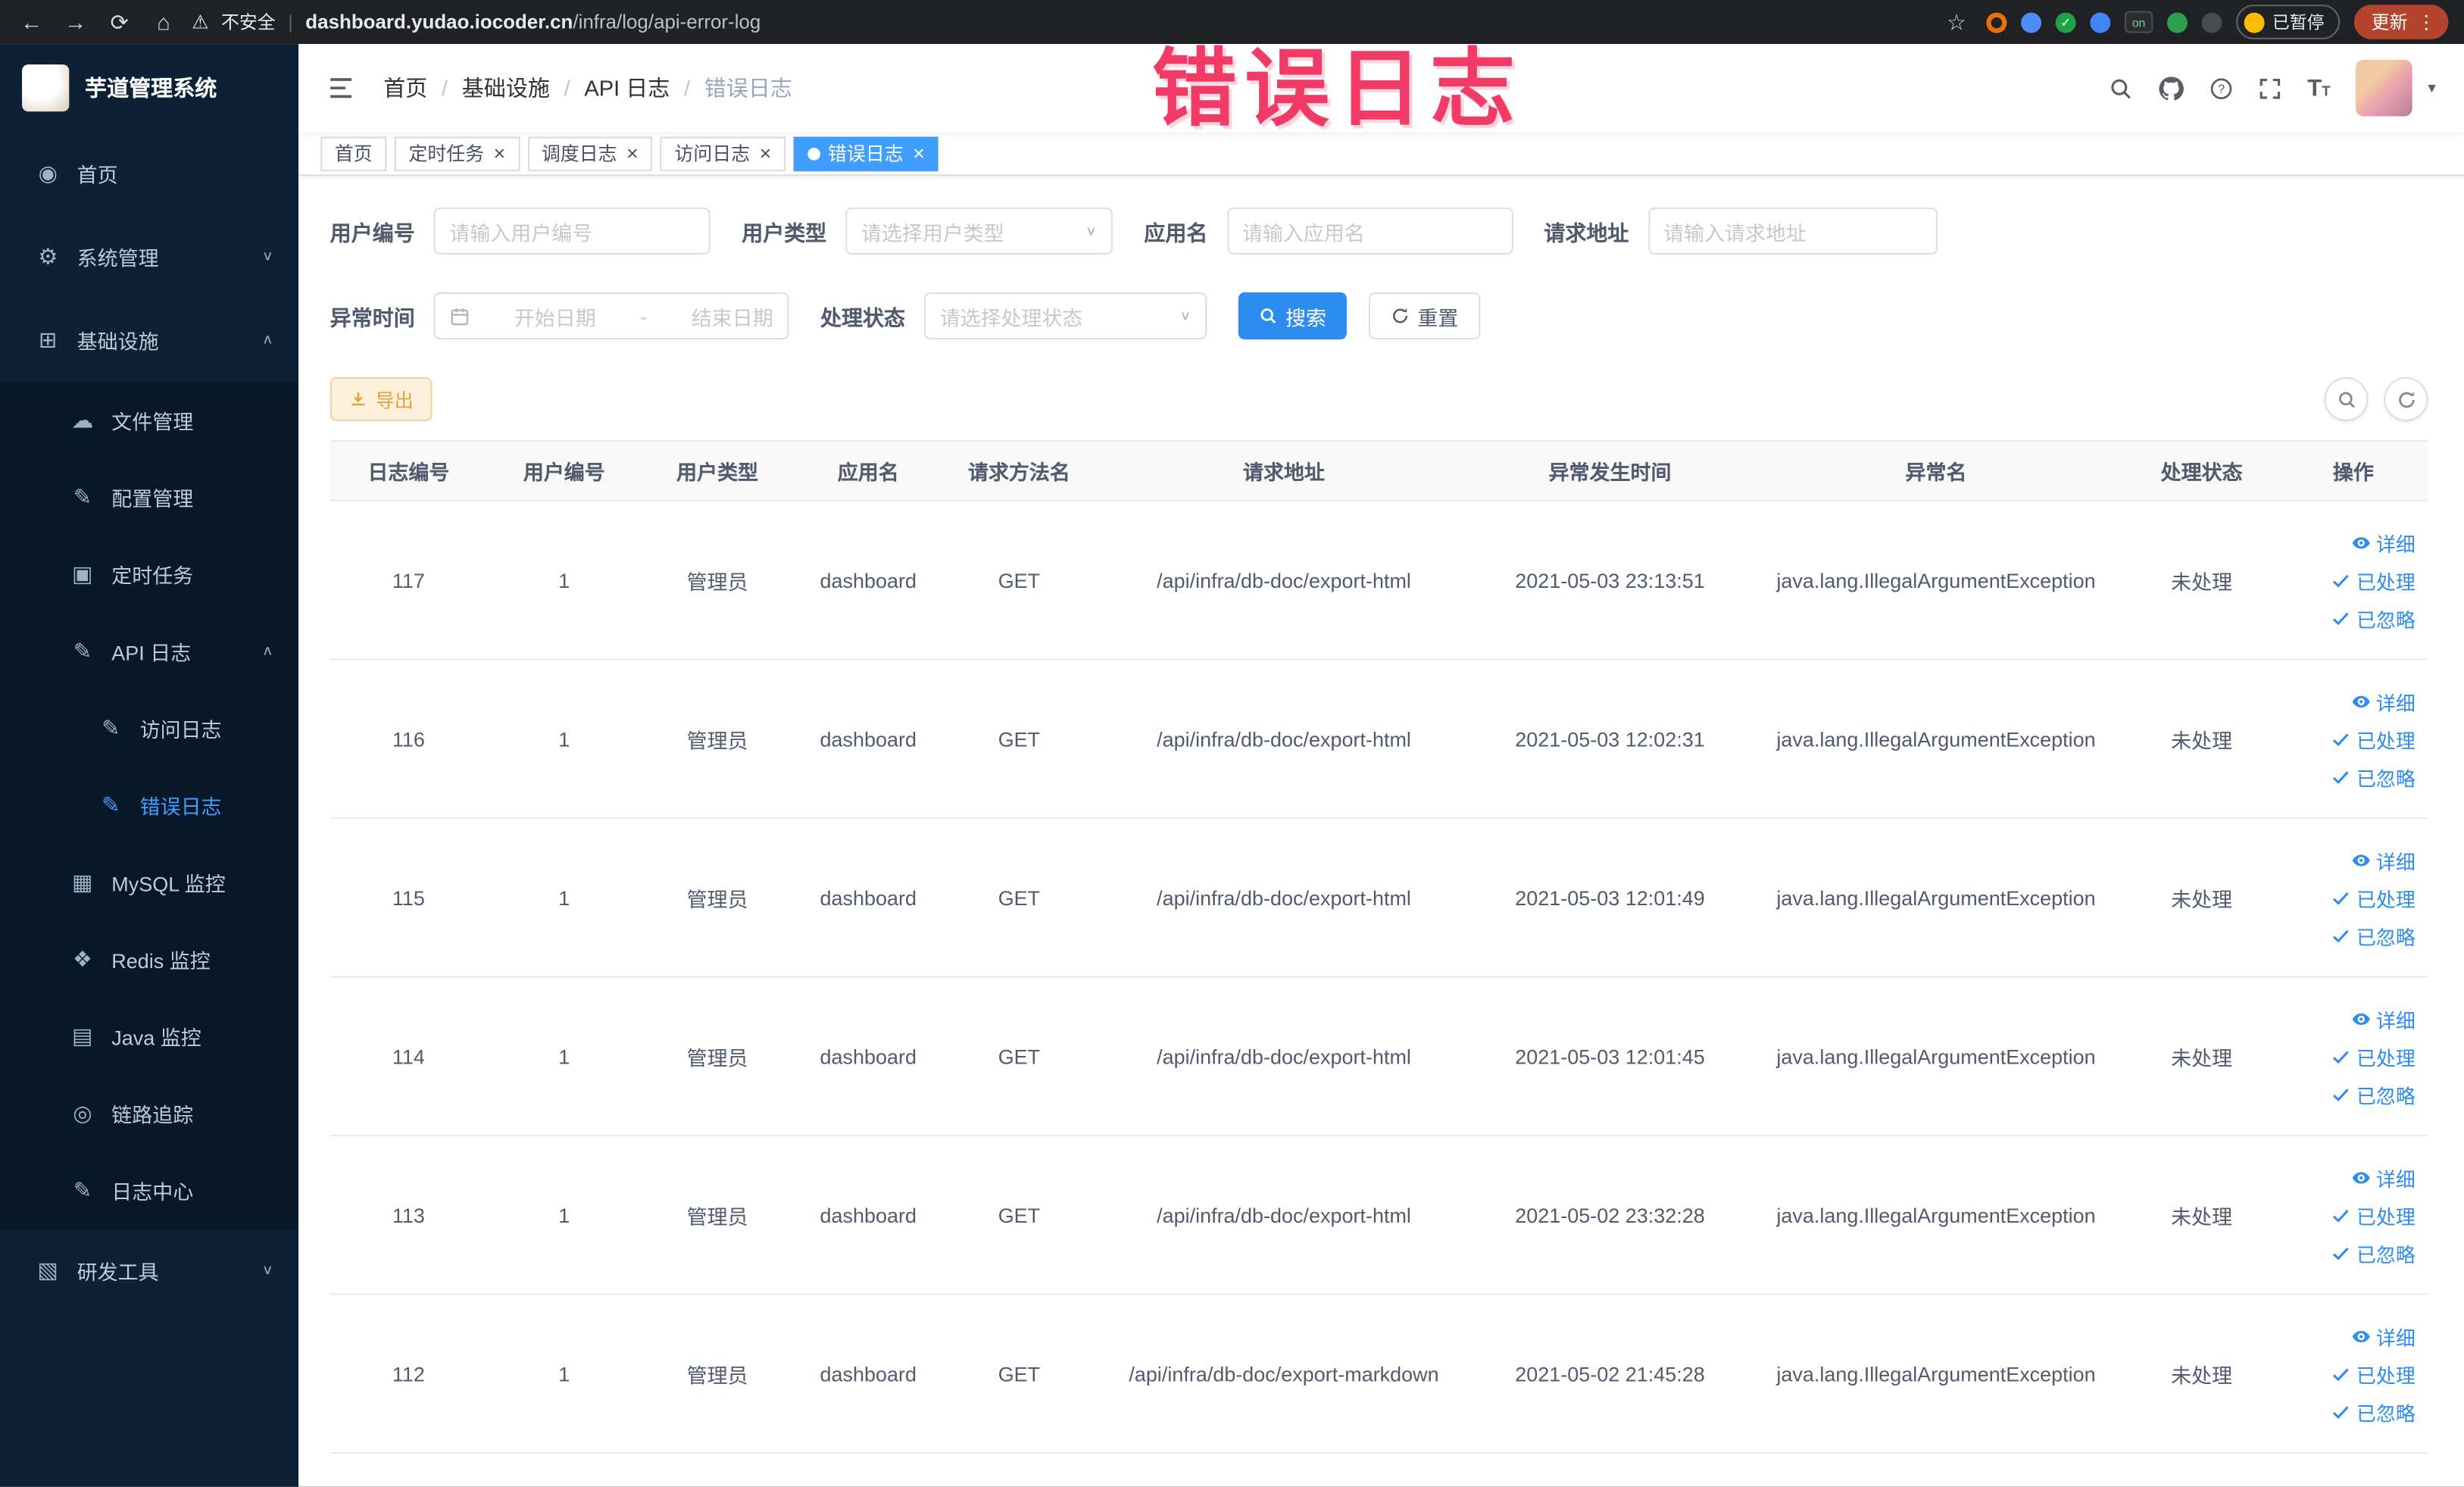  What do you see at coordinates (1610, 1056) in the screenshot?
I see `cell-time: 2021-05-03 12:01:45` at bounding box center [1610, 1056].